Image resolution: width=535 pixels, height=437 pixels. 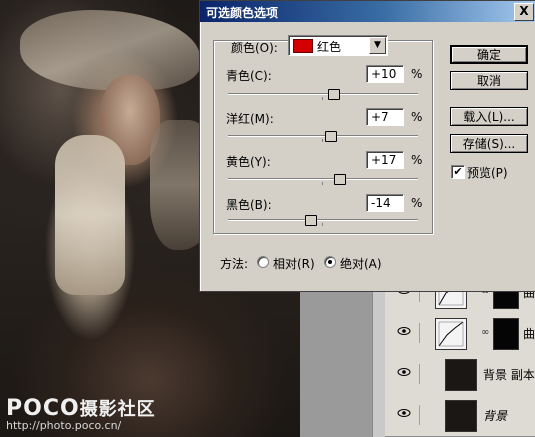 What do you see at coordinates (248, 162) in the screenshot?
I see `yellow-label: 黄色(Y):` at bounding box center [248, 162].